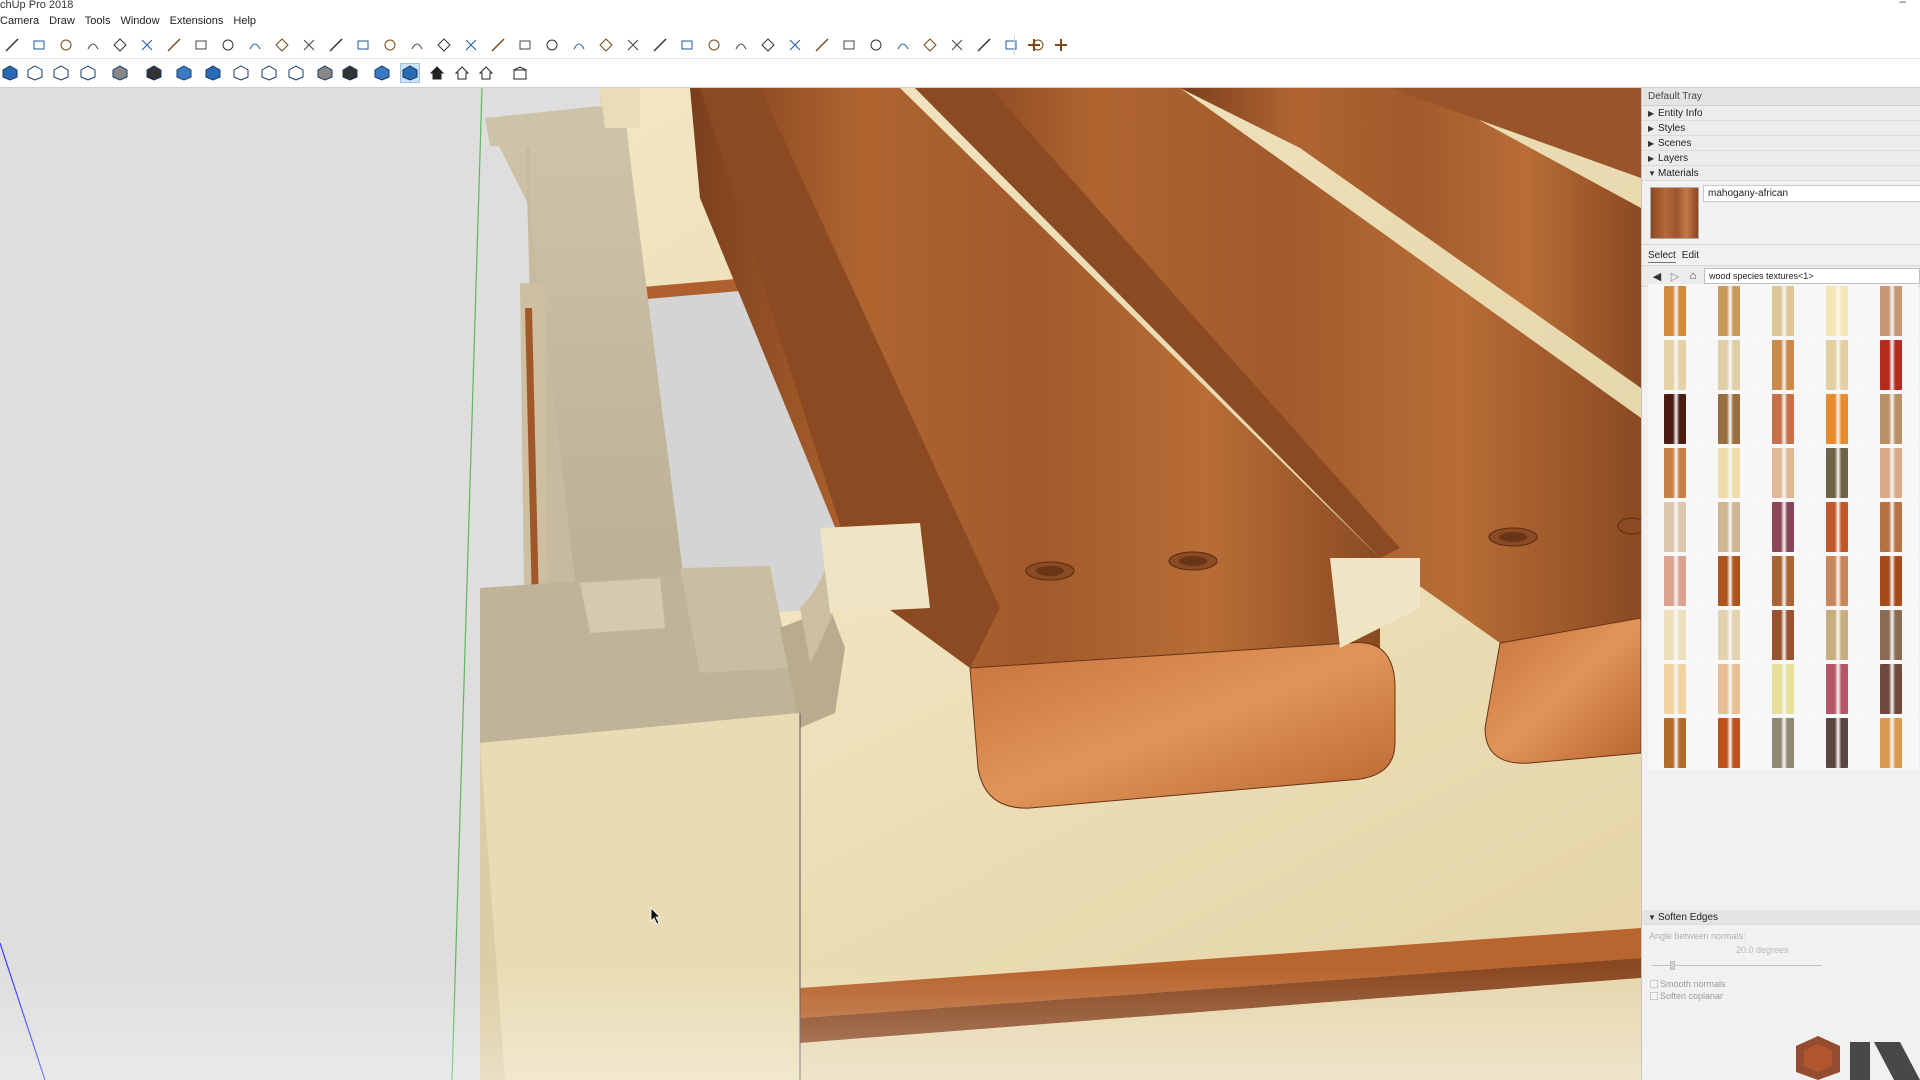  Describe the element at coordinates (35, 73) in the screenshot. I see `back-edges-icon` at that location.